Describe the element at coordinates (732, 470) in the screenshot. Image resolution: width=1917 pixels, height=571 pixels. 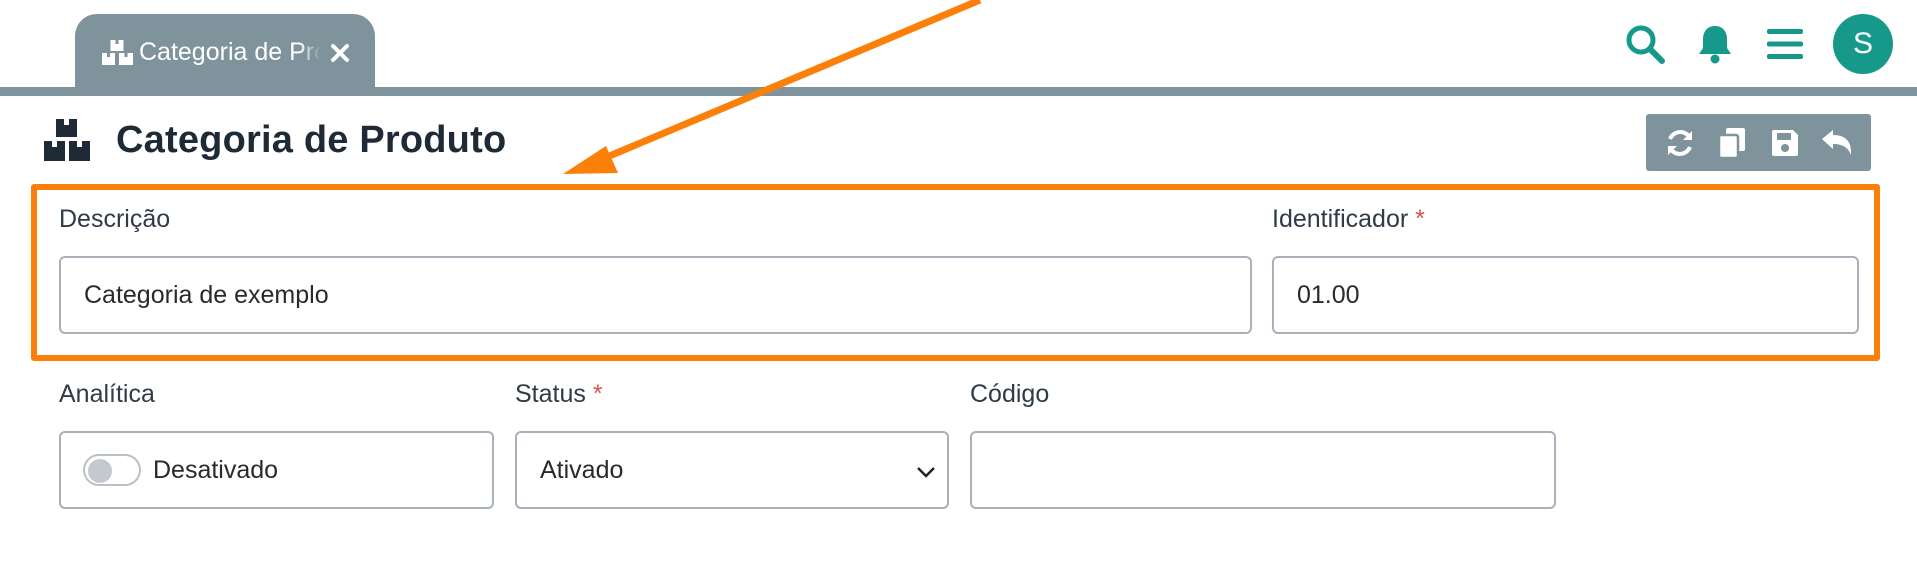
I see `status-select: Ativado` at that location.